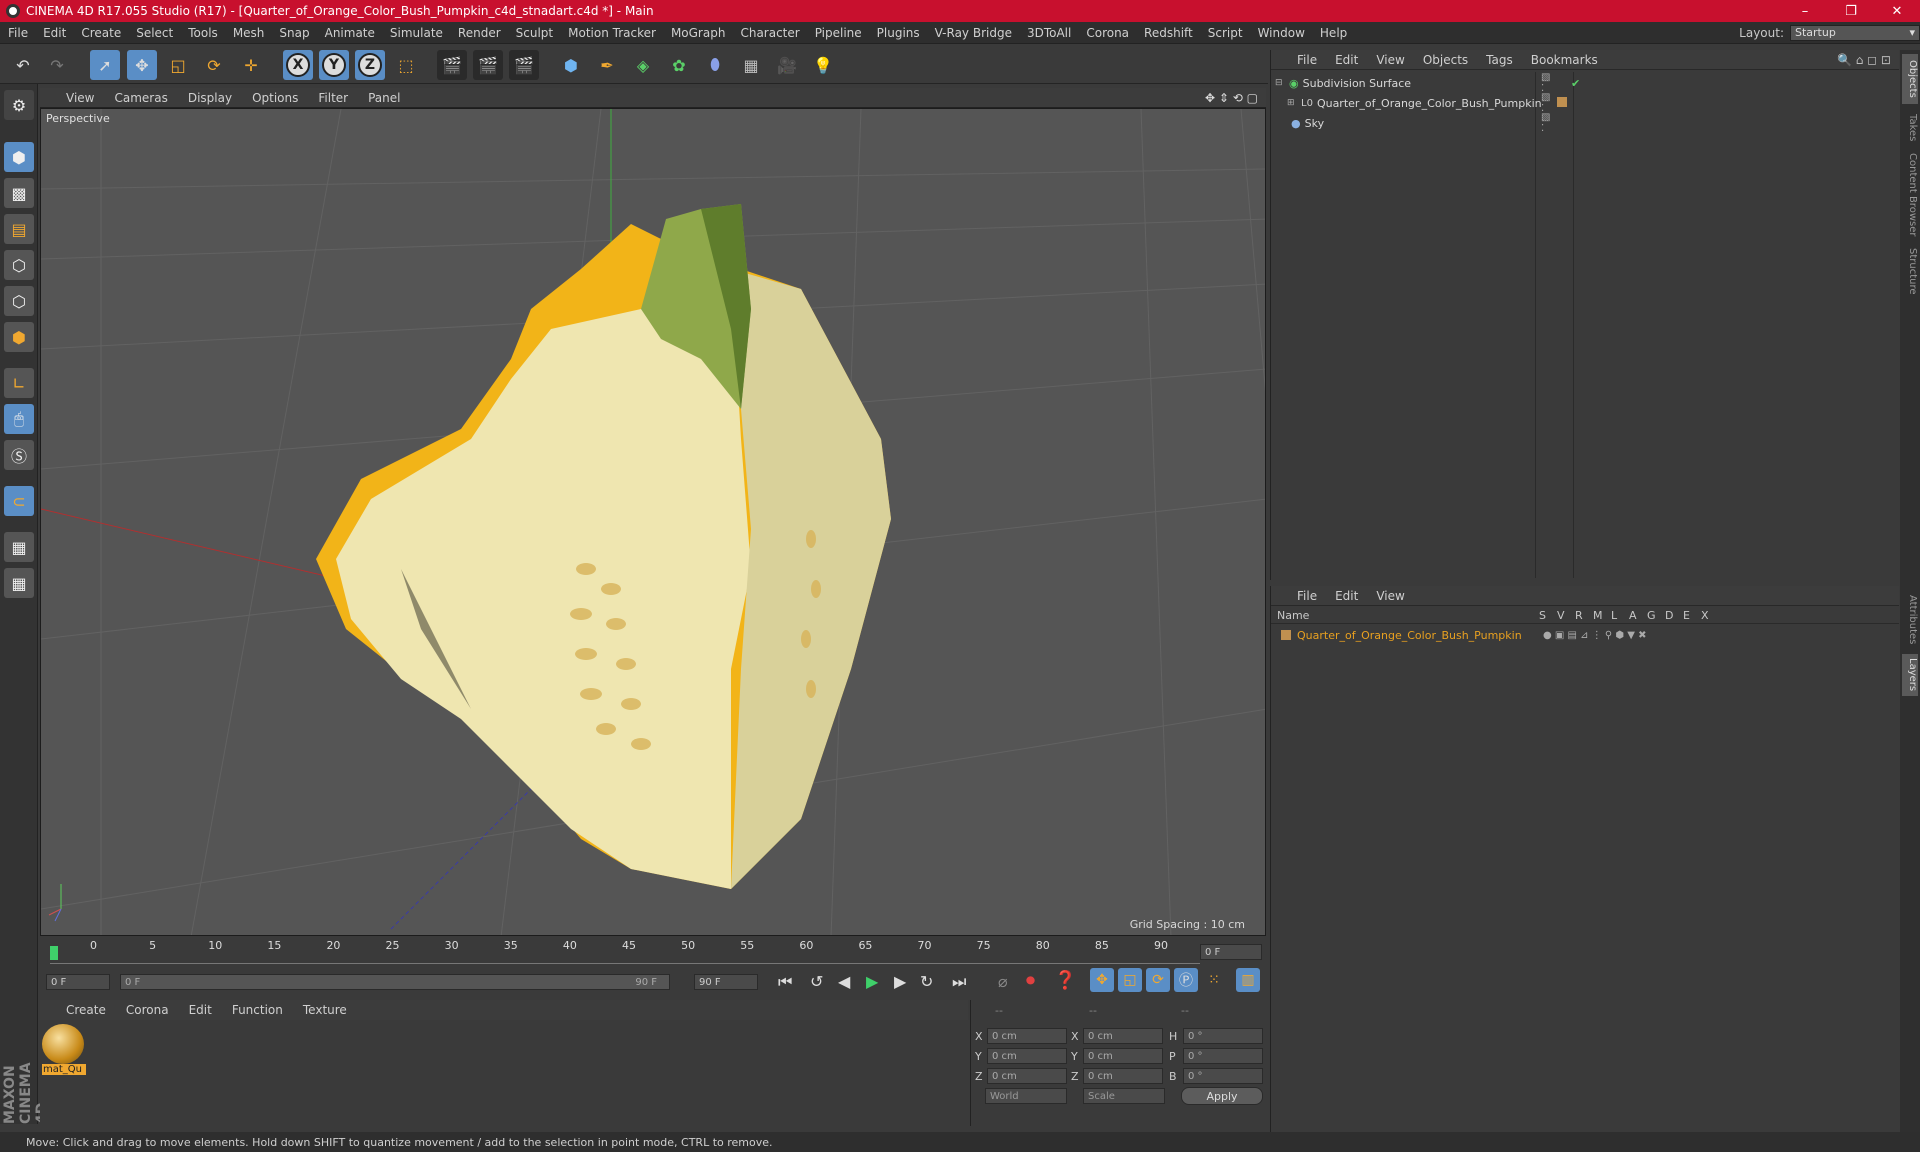  Describe the element at coordinates (19, 547) in the screenshot. I see `lock-workplane-button: ▦` at that location.